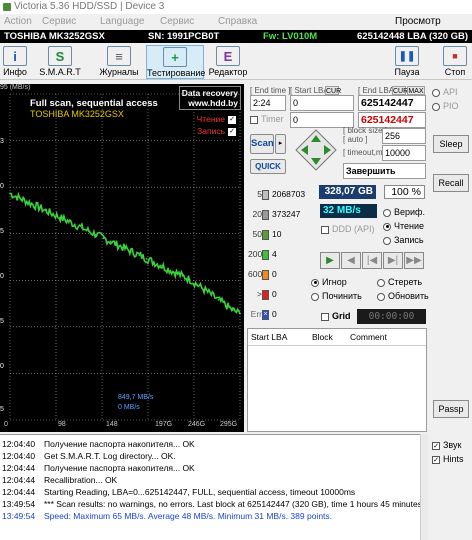  Describe the element at coordinates (59, 22) in the screenshot. I see `menu-service: Сервис` at that location.